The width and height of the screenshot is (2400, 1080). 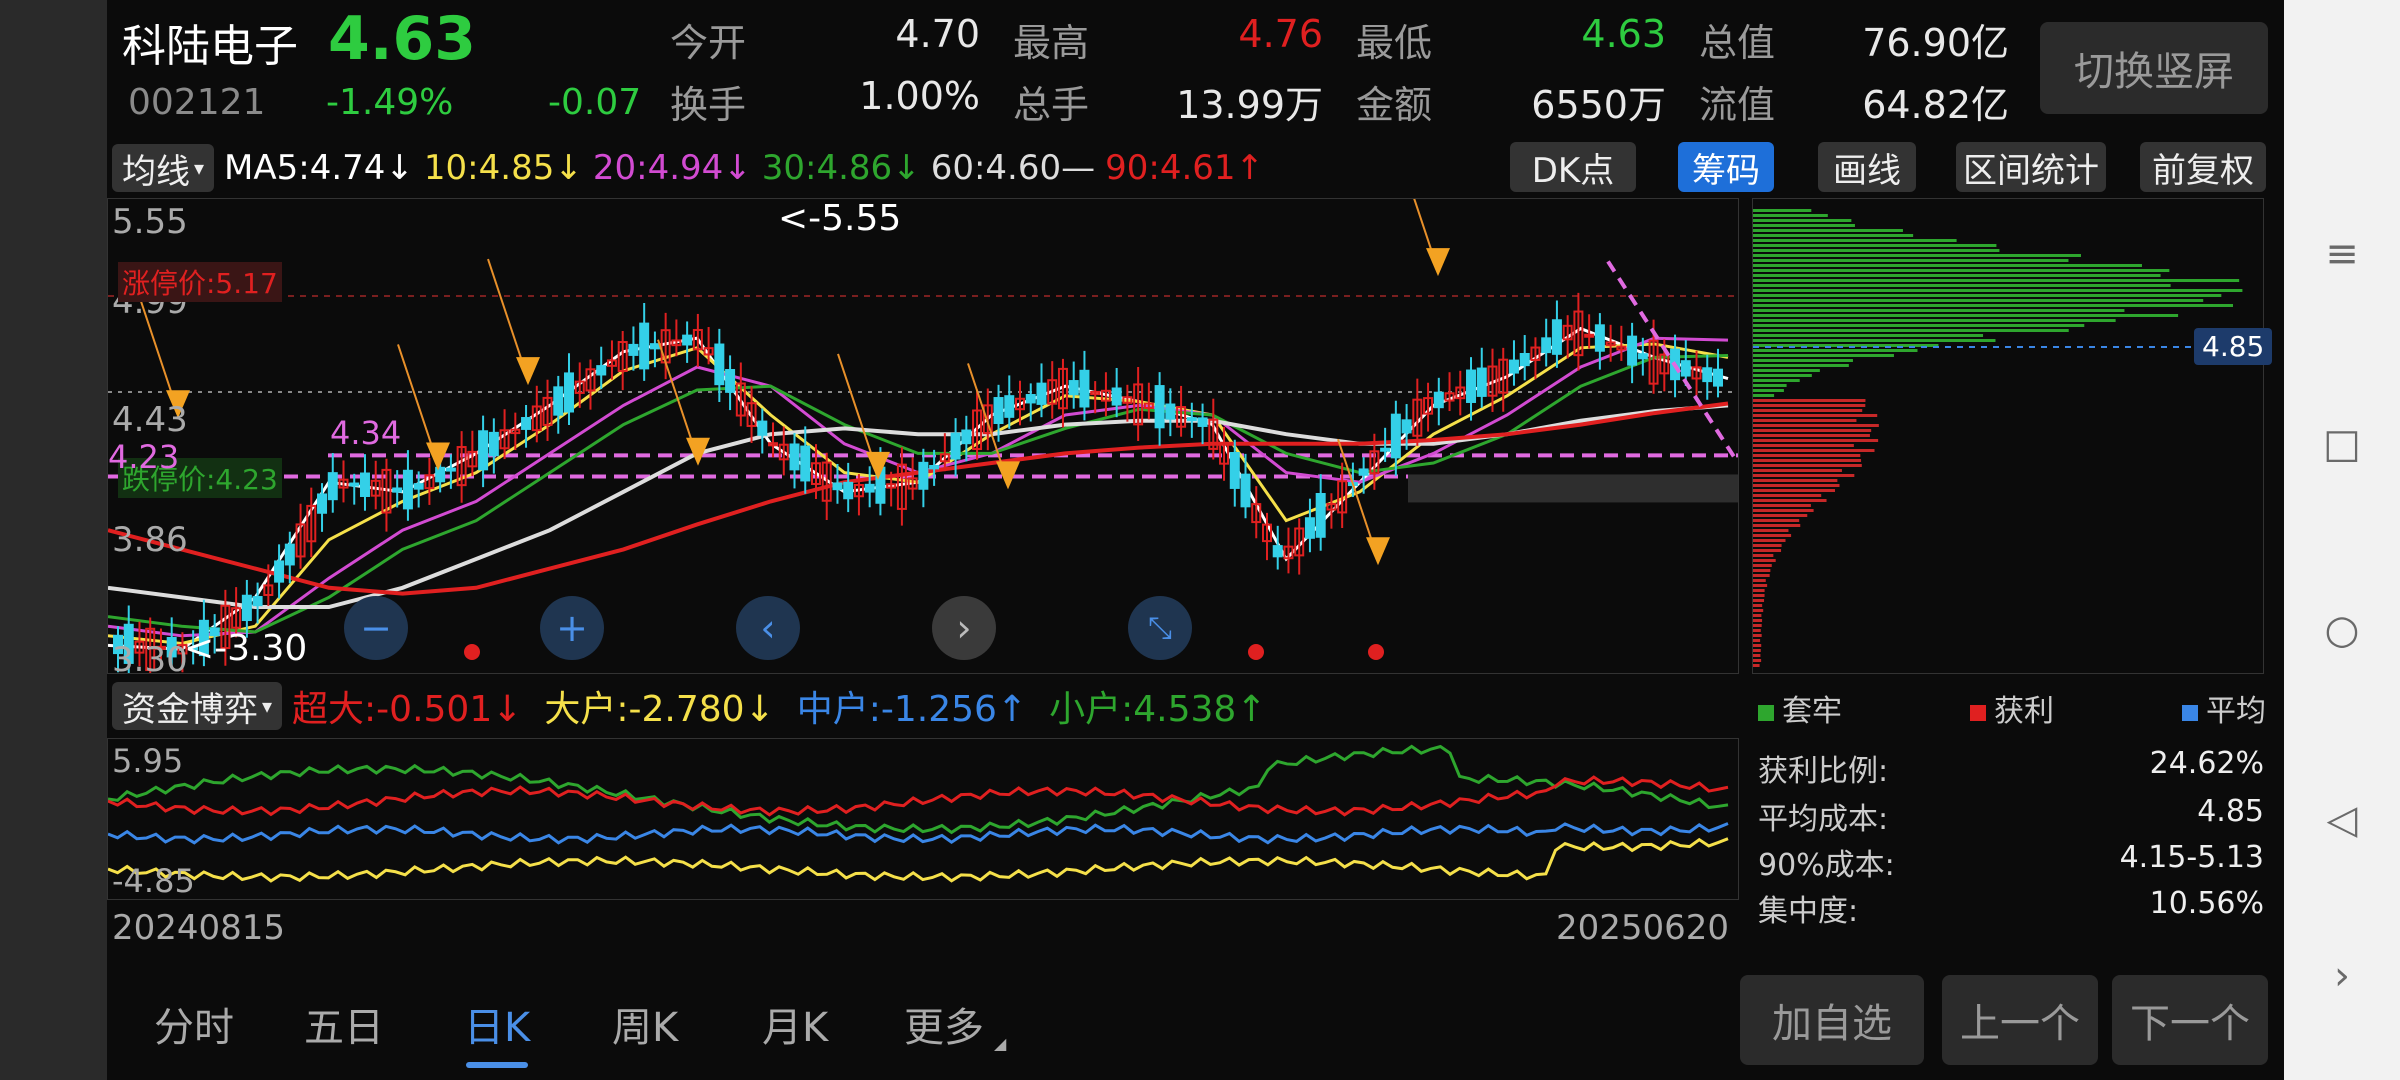 I want to click on change-amount: -0.07, so click(x=595, y=102).